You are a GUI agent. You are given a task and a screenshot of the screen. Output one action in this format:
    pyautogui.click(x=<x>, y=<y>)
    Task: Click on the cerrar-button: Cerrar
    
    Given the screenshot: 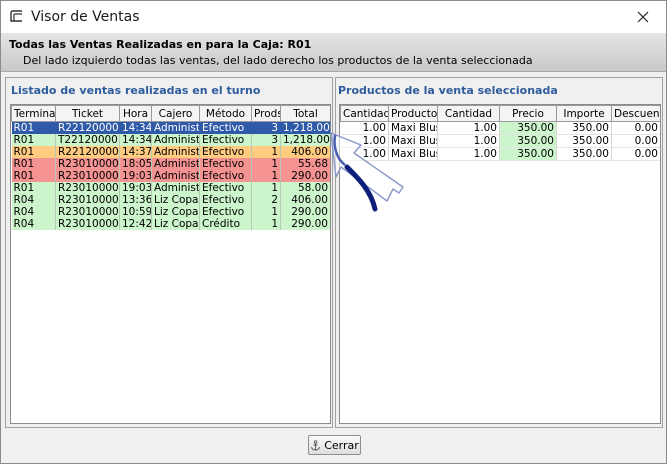 What is the action you would take?
    pyautogui.click(x=334, y=445)
    